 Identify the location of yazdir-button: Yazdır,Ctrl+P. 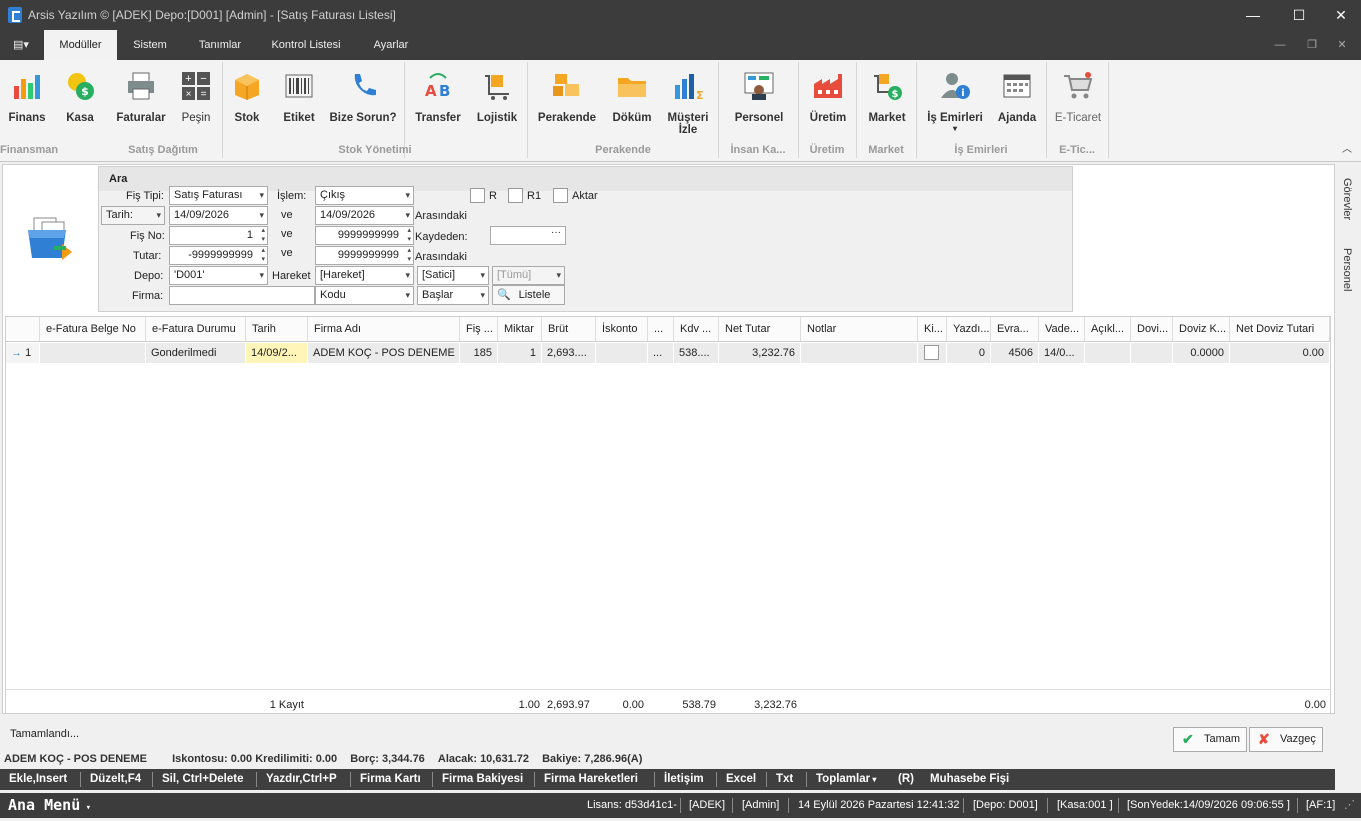
(301, 779).